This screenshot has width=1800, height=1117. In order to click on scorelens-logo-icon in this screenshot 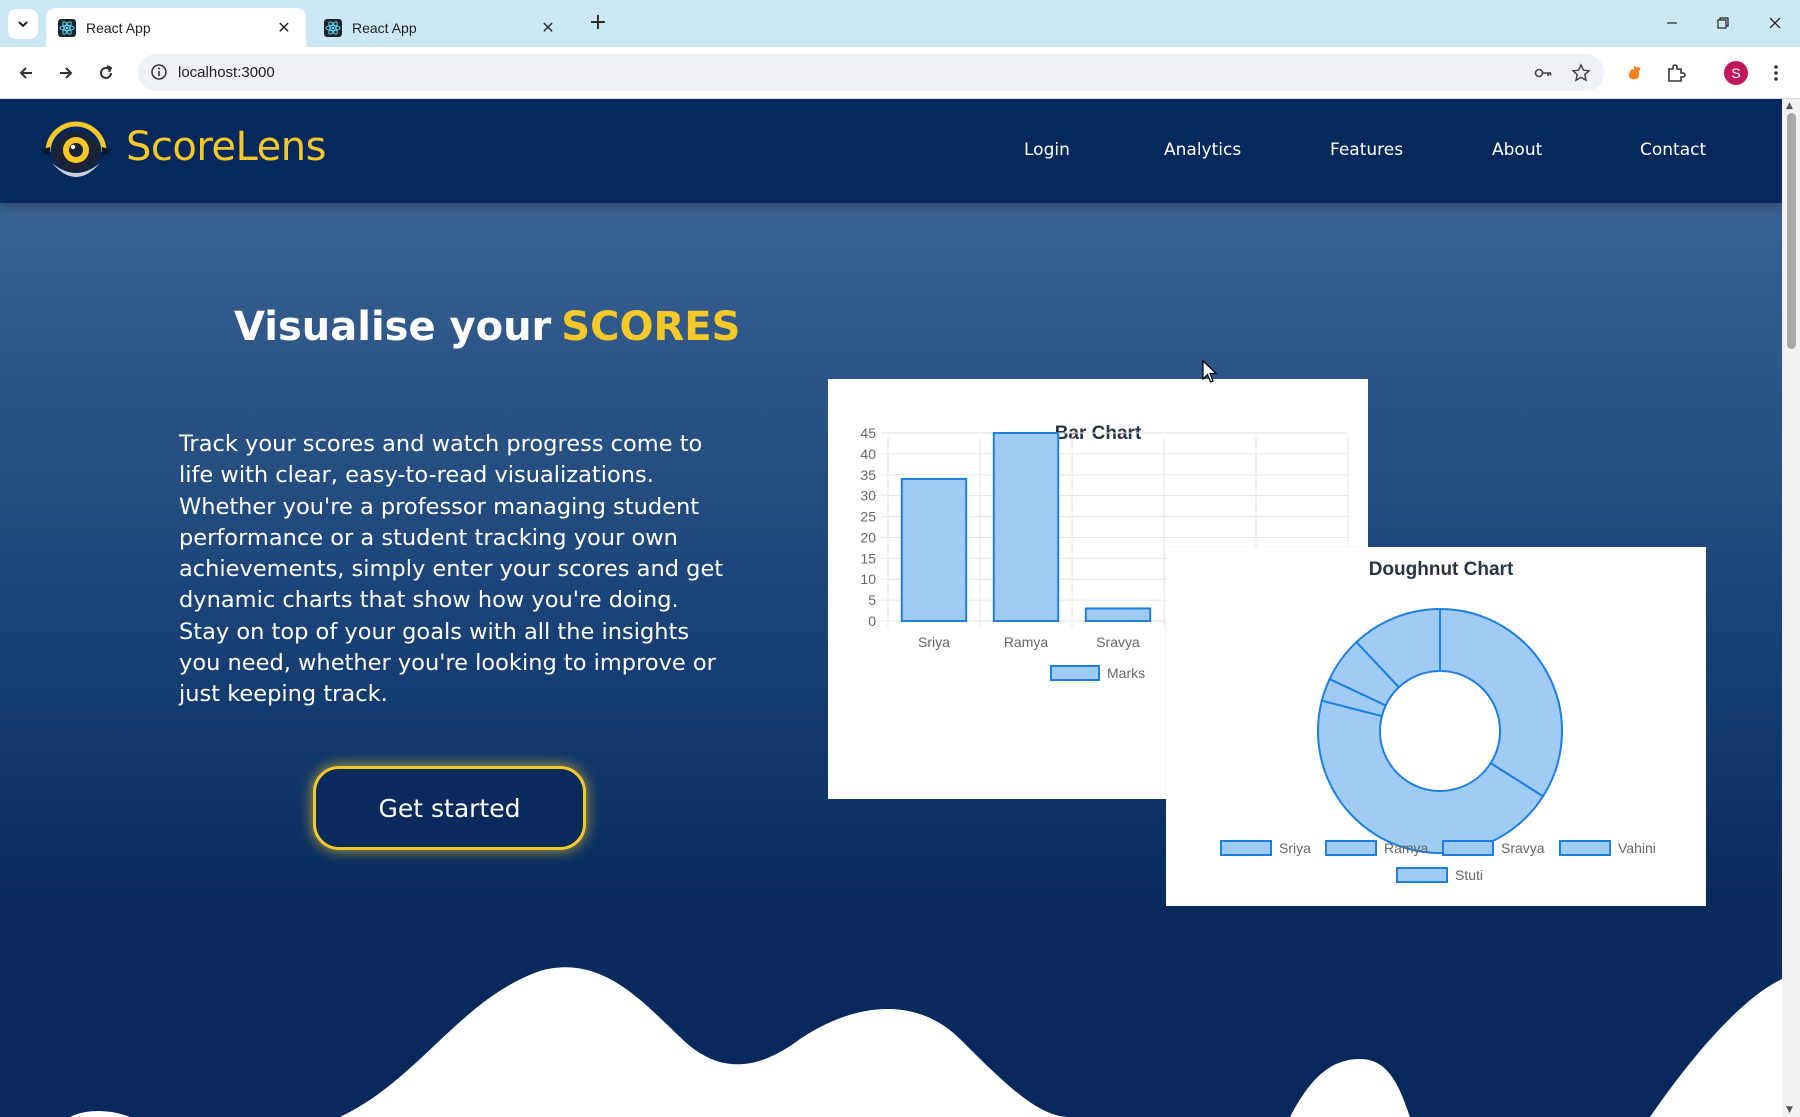, I will do `click(76, 152)`.